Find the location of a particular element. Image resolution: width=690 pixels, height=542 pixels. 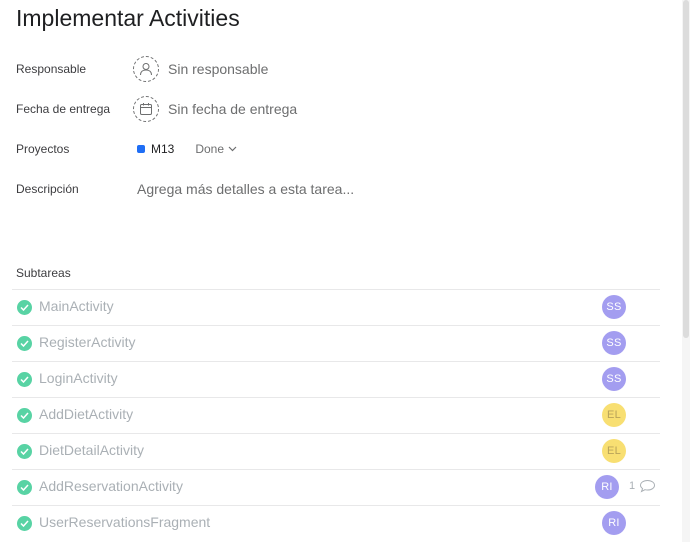

assignee-label: Responsable is located at coordinates (51, 69).